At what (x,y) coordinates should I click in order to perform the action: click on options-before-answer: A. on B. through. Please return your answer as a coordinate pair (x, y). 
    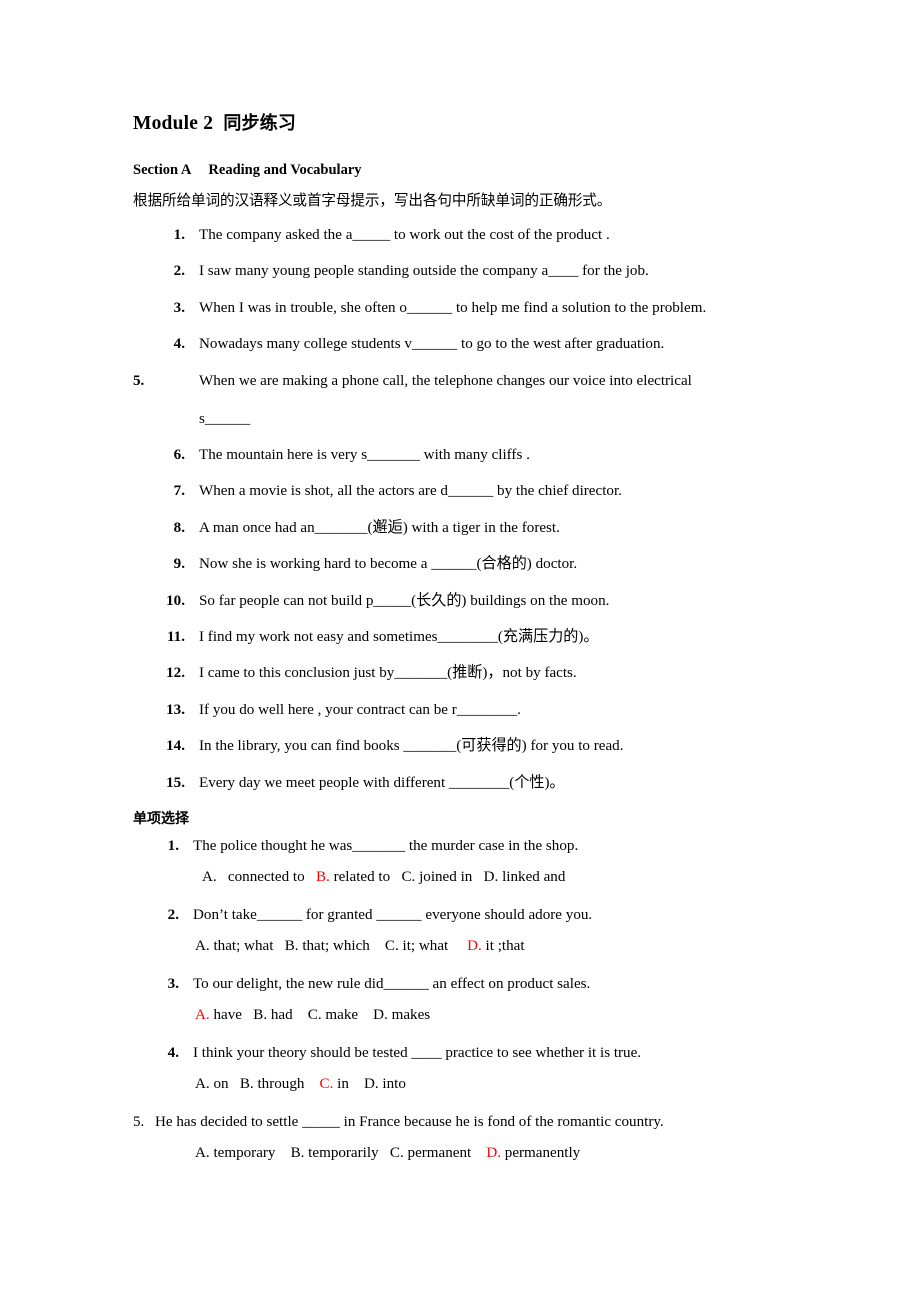
    Looking at the image, I should click on (257, 1083).